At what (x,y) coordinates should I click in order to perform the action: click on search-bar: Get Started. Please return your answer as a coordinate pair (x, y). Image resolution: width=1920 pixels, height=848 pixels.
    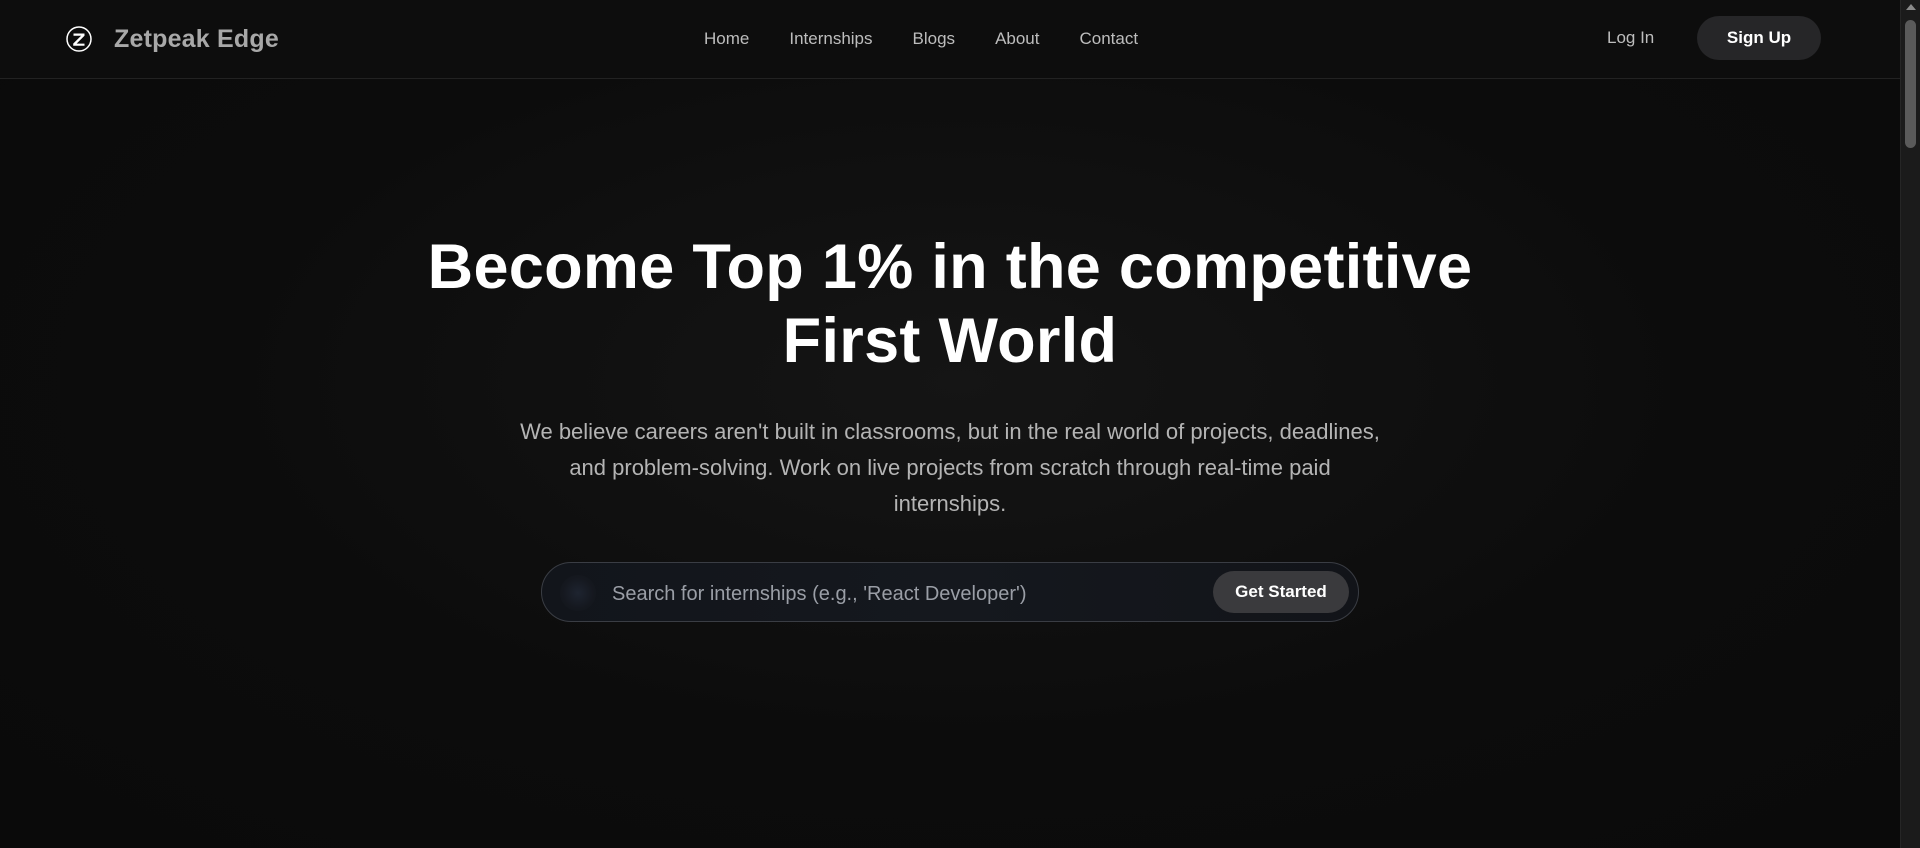
    Looking at the image, I should click on (950, 592).